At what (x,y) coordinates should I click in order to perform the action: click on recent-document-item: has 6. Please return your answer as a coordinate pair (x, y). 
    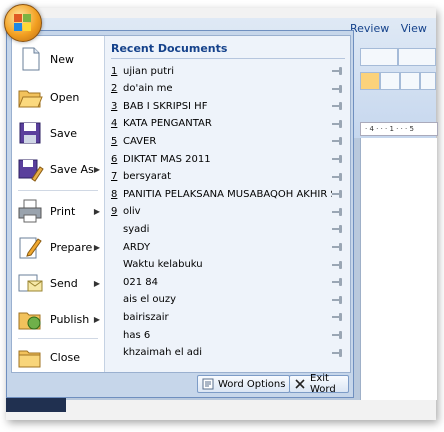
    Looking at the image, I should click on (227, 335).